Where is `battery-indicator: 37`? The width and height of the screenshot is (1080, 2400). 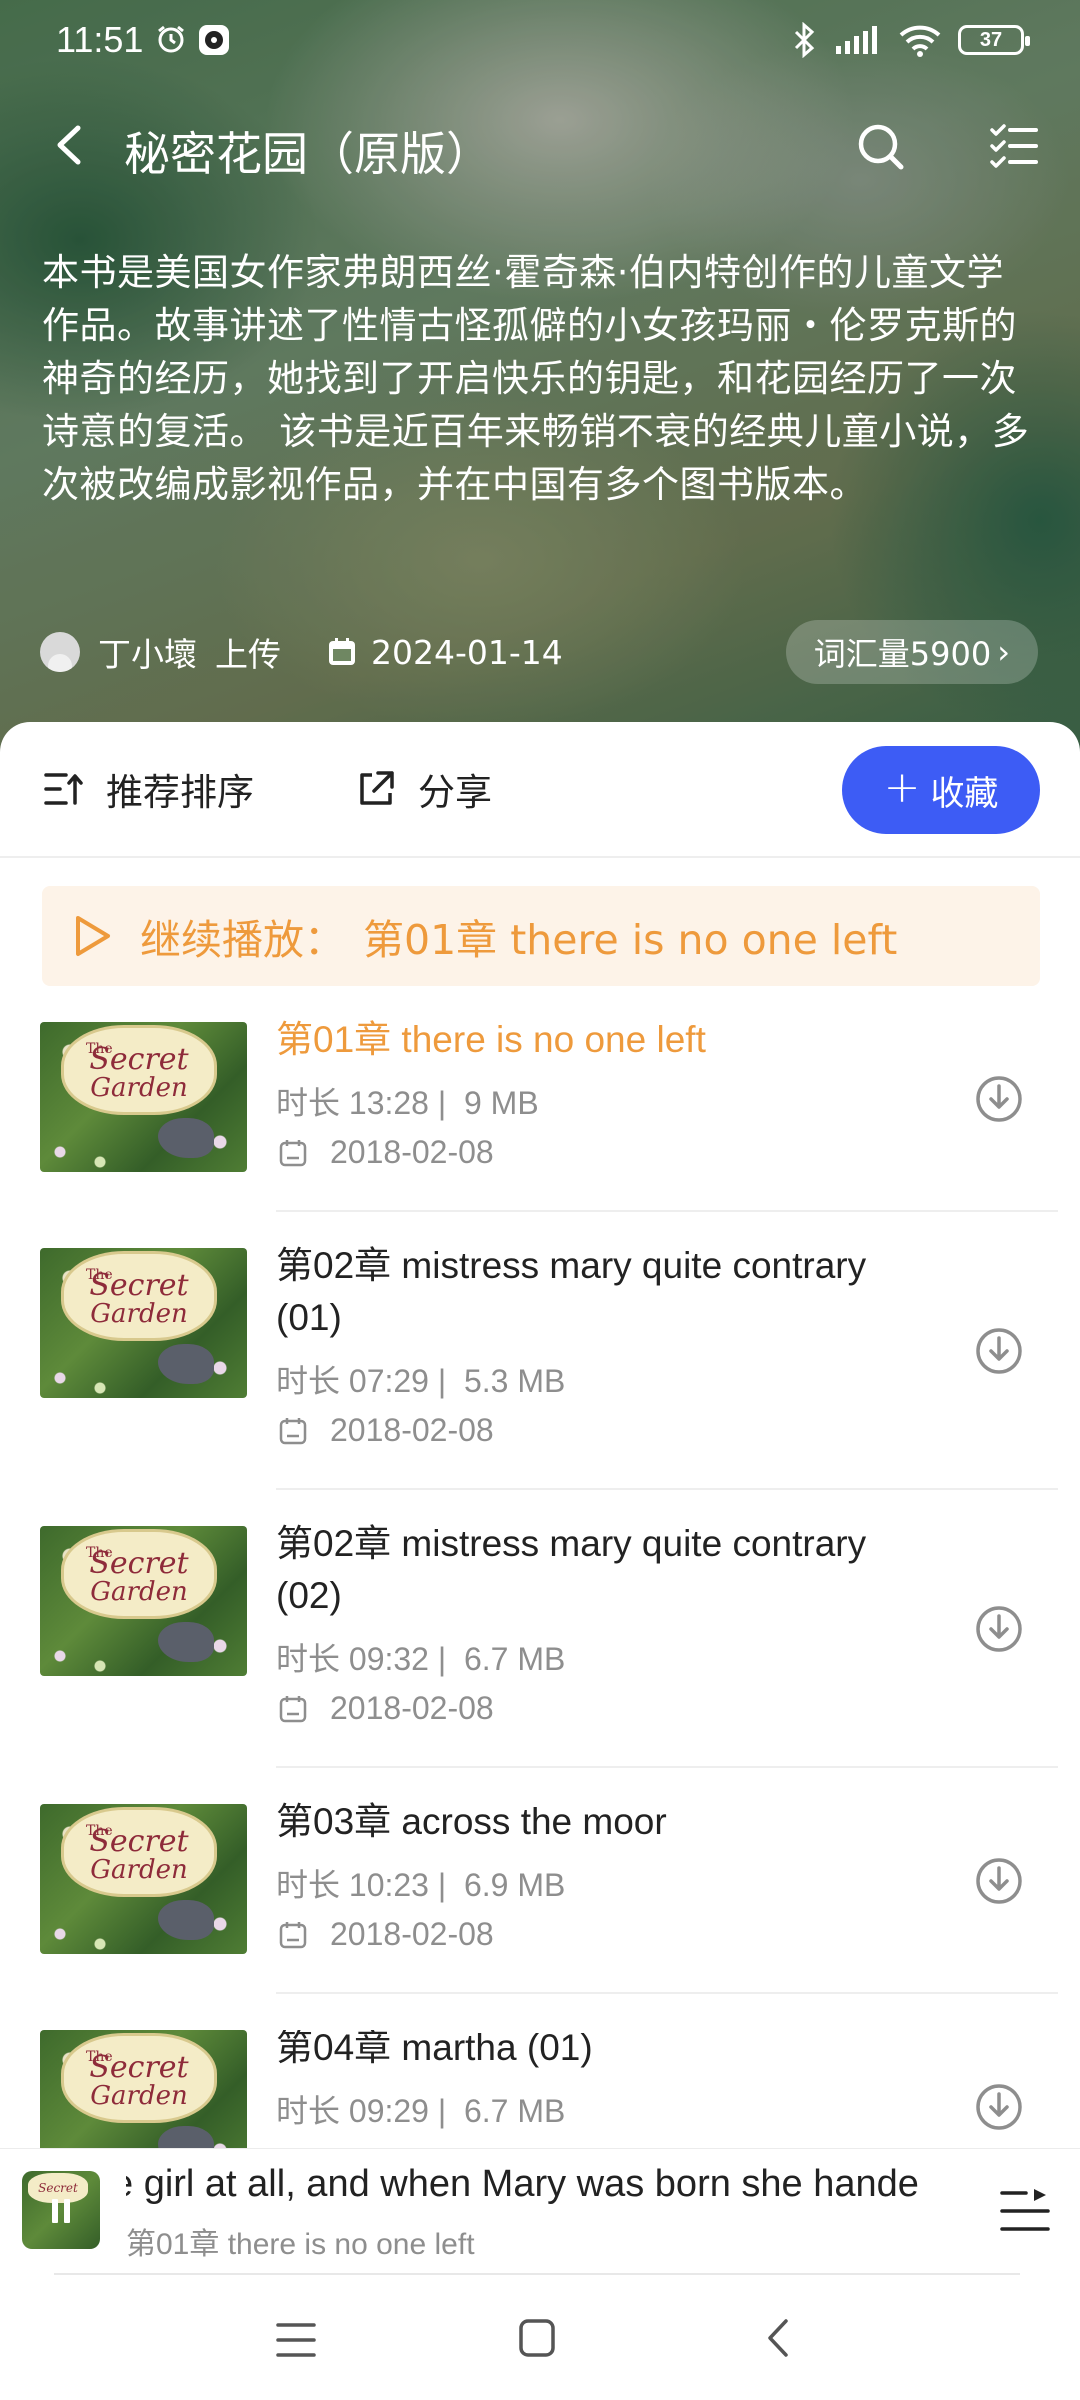 battery-indicator: 37 is located at coordinates (994, 40).